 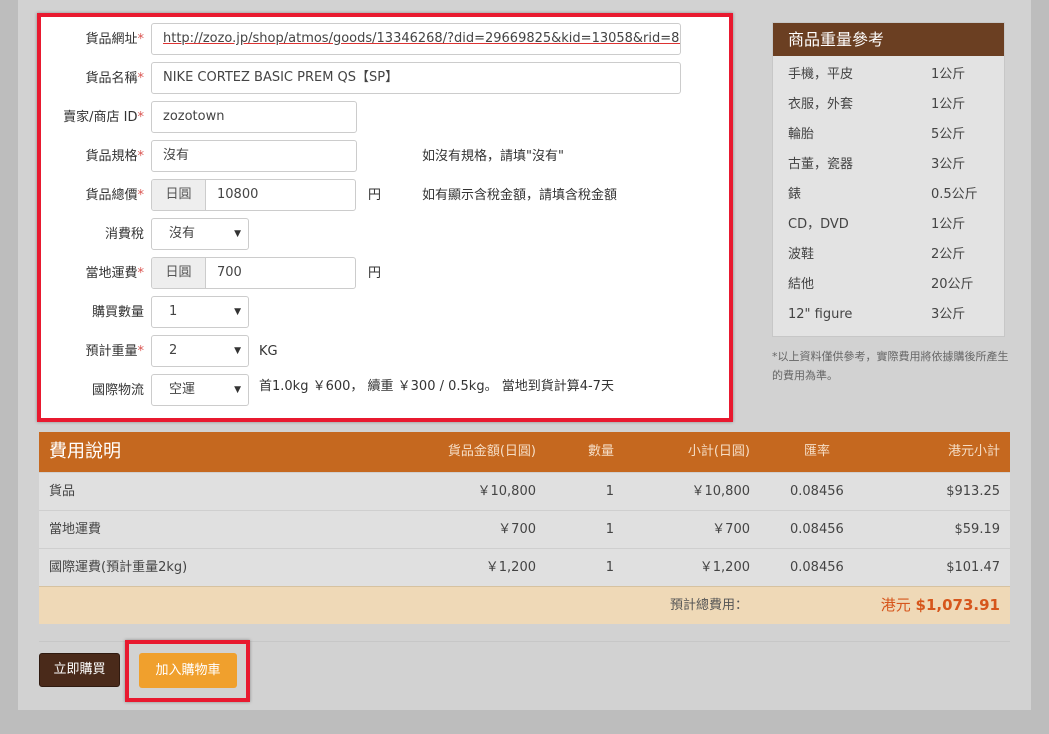 I want to click on row-subtotal: ￥1,200, so click(x=724, y=567).